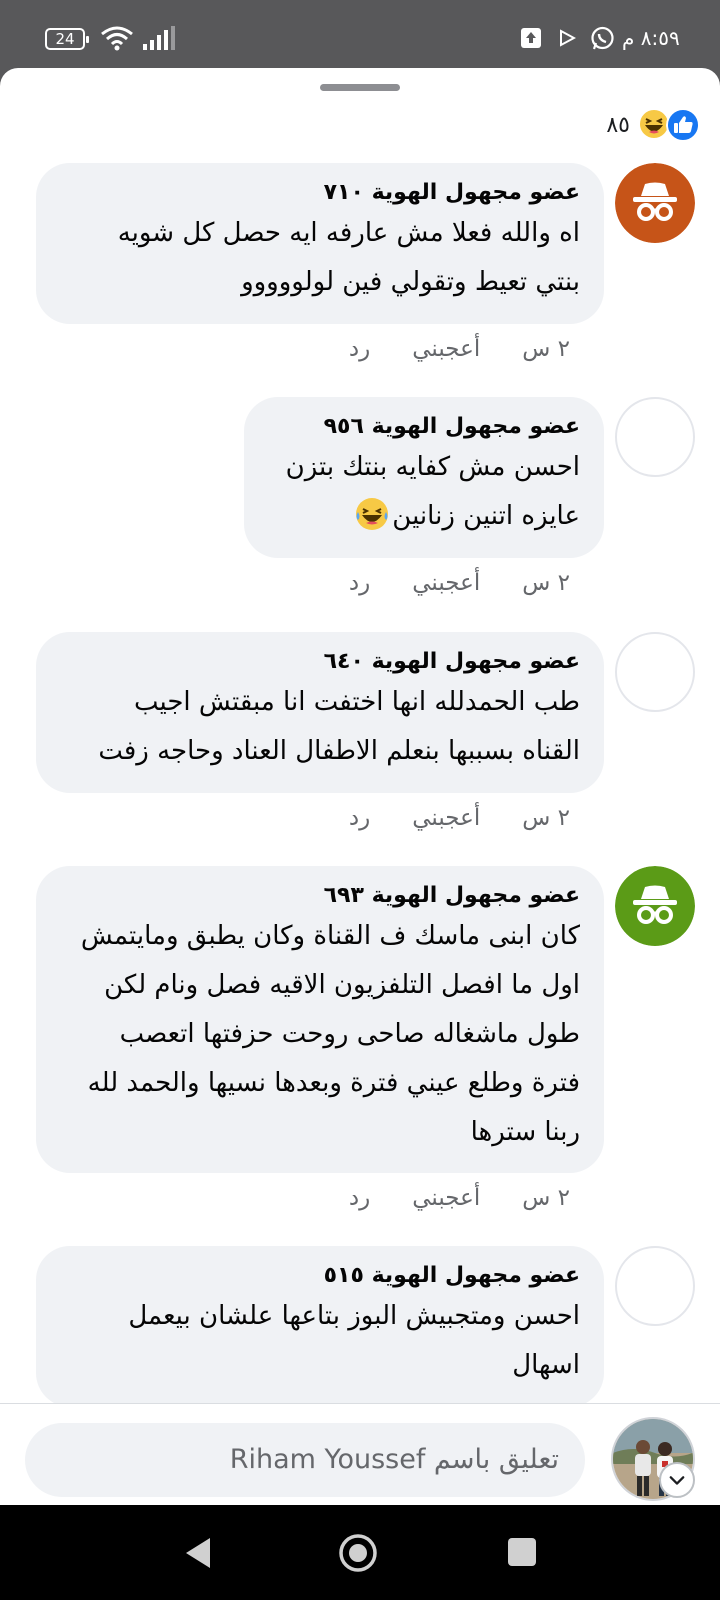 This screenshot has height=1600, width=720. Describe the element at coordinates (432, 467) in the screenshot. I see `comment-text-line: احسن مش كفايه بنتك بتزن` at that location.